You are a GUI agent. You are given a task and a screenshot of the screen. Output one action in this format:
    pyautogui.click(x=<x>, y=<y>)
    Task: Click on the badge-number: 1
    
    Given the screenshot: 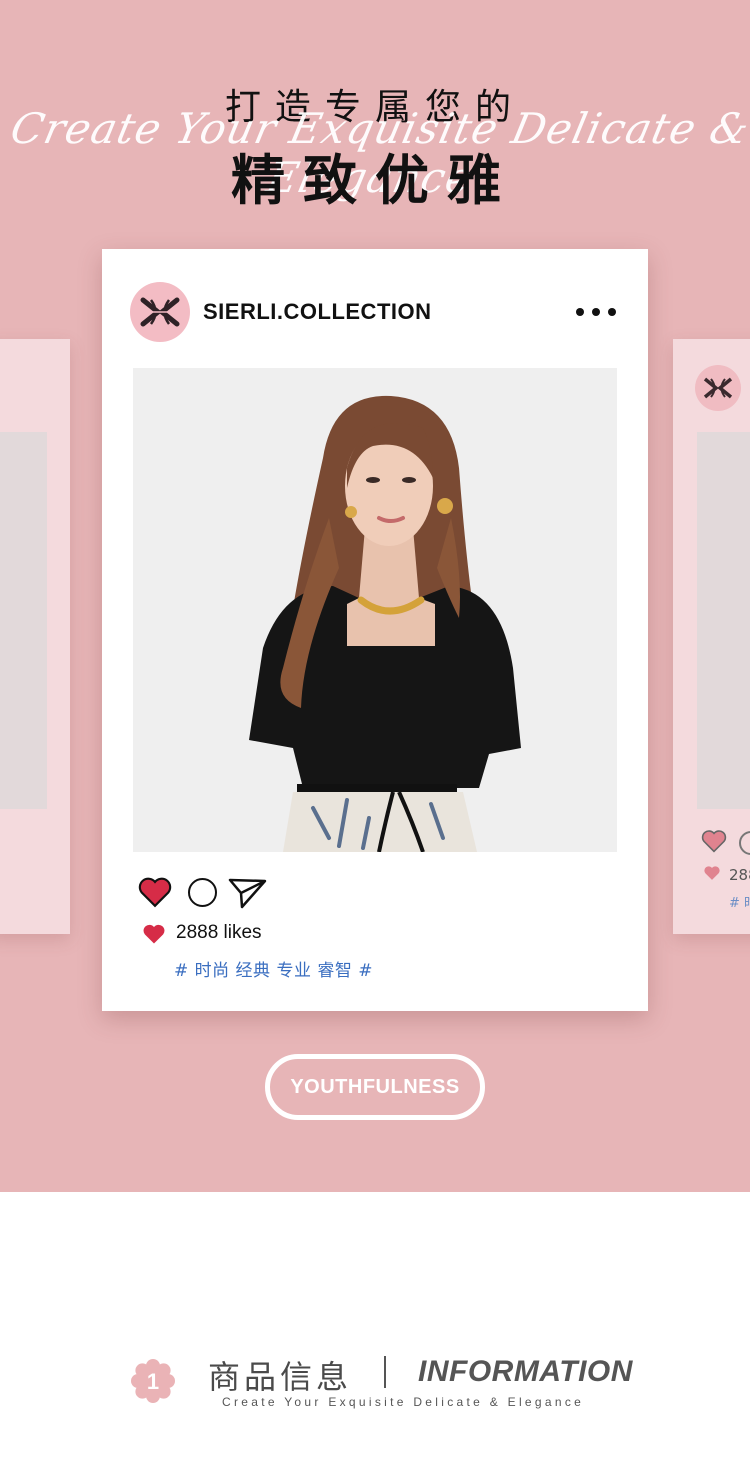 What is the action you would take?
    pyautogui.click(x=153, y=1381)
    